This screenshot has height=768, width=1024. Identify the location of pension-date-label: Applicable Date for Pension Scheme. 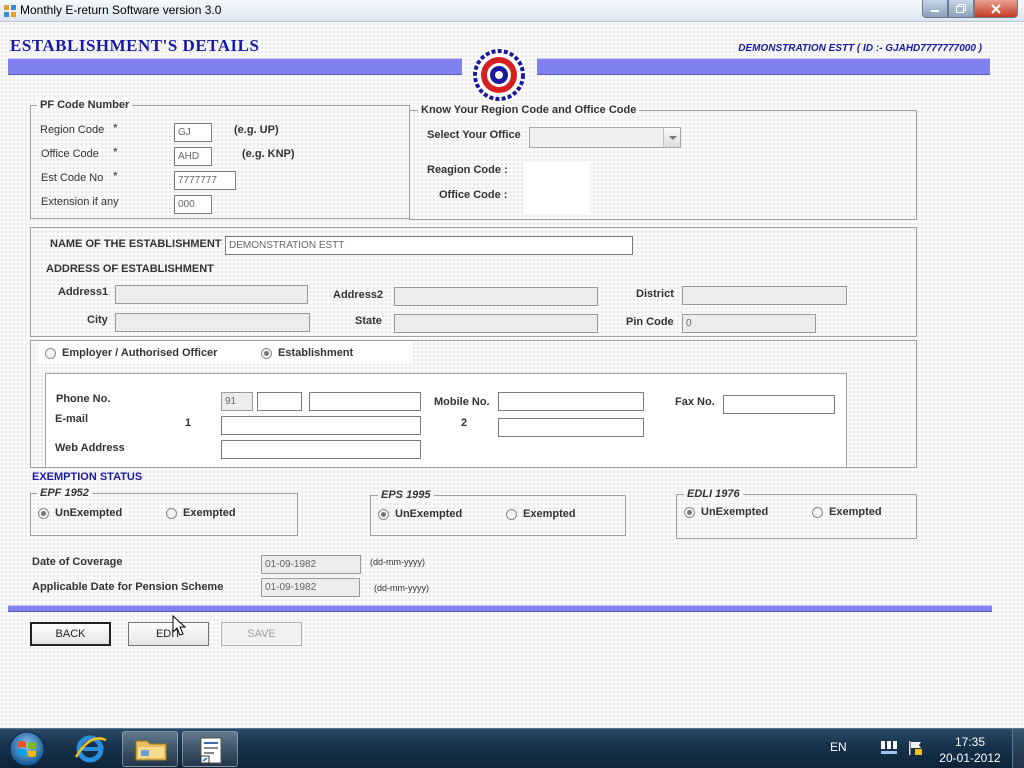
(128, 587).